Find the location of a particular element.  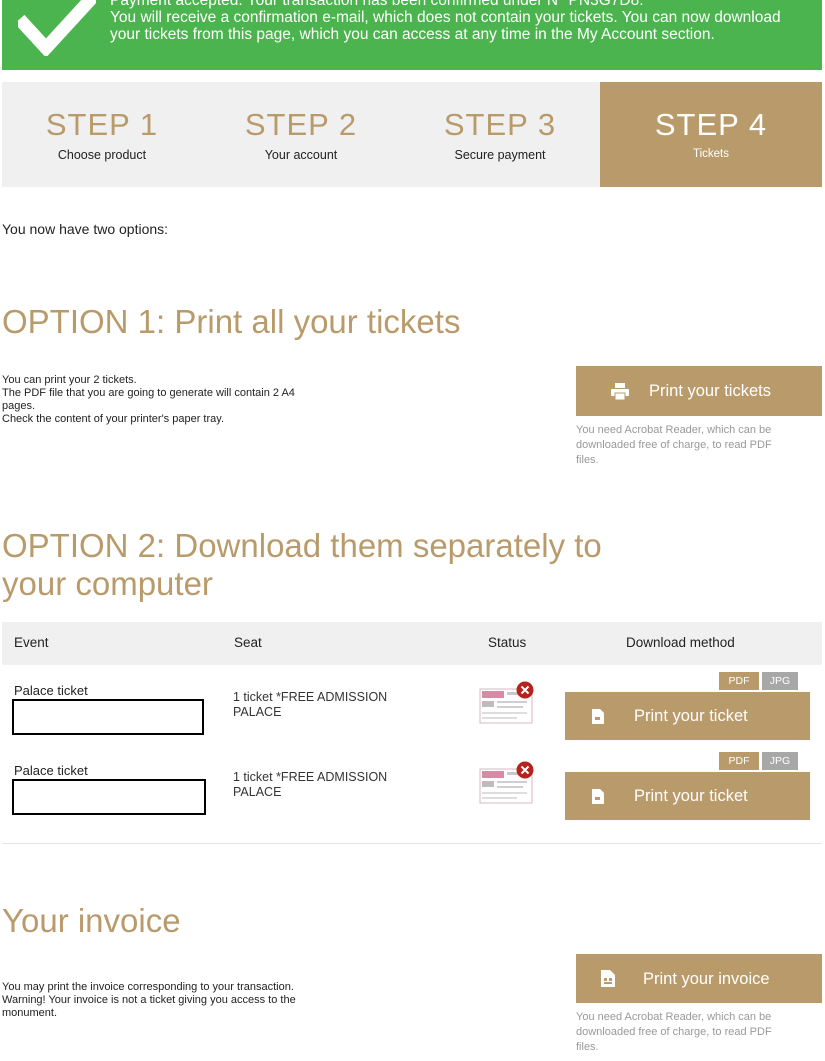

step-label: Tickets is located at coordinates (711, 154).